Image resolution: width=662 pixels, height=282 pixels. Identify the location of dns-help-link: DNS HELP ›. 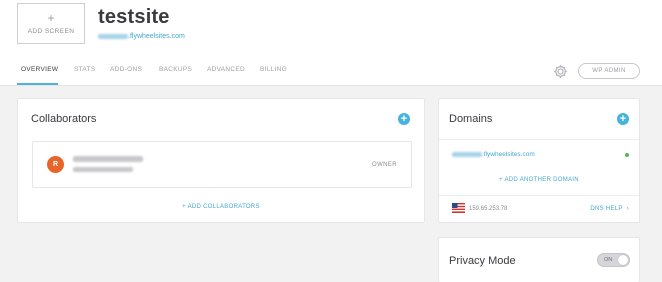
(609, 209).